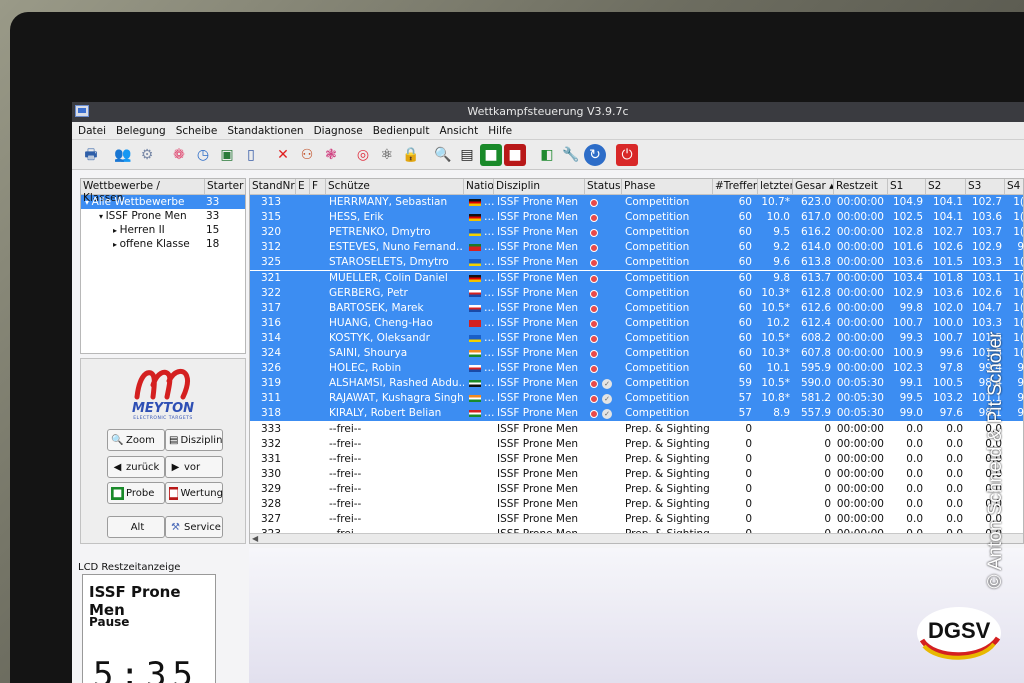  Describe the element at coordinates (778, 322) in the screenshot. I see `cell-letzter: 10.2` at that location.